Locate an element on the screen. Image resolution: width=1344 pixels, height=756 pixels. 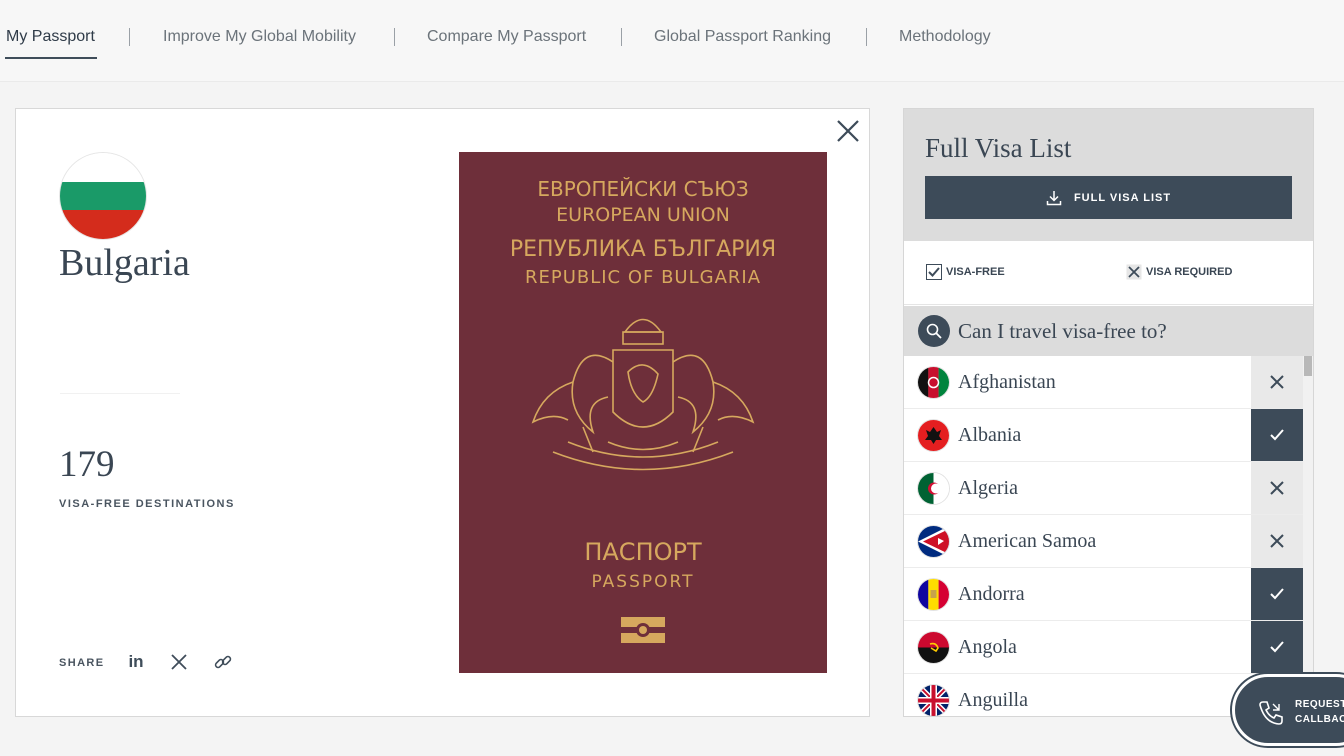
search-icon is located at coordinates (934, 331).